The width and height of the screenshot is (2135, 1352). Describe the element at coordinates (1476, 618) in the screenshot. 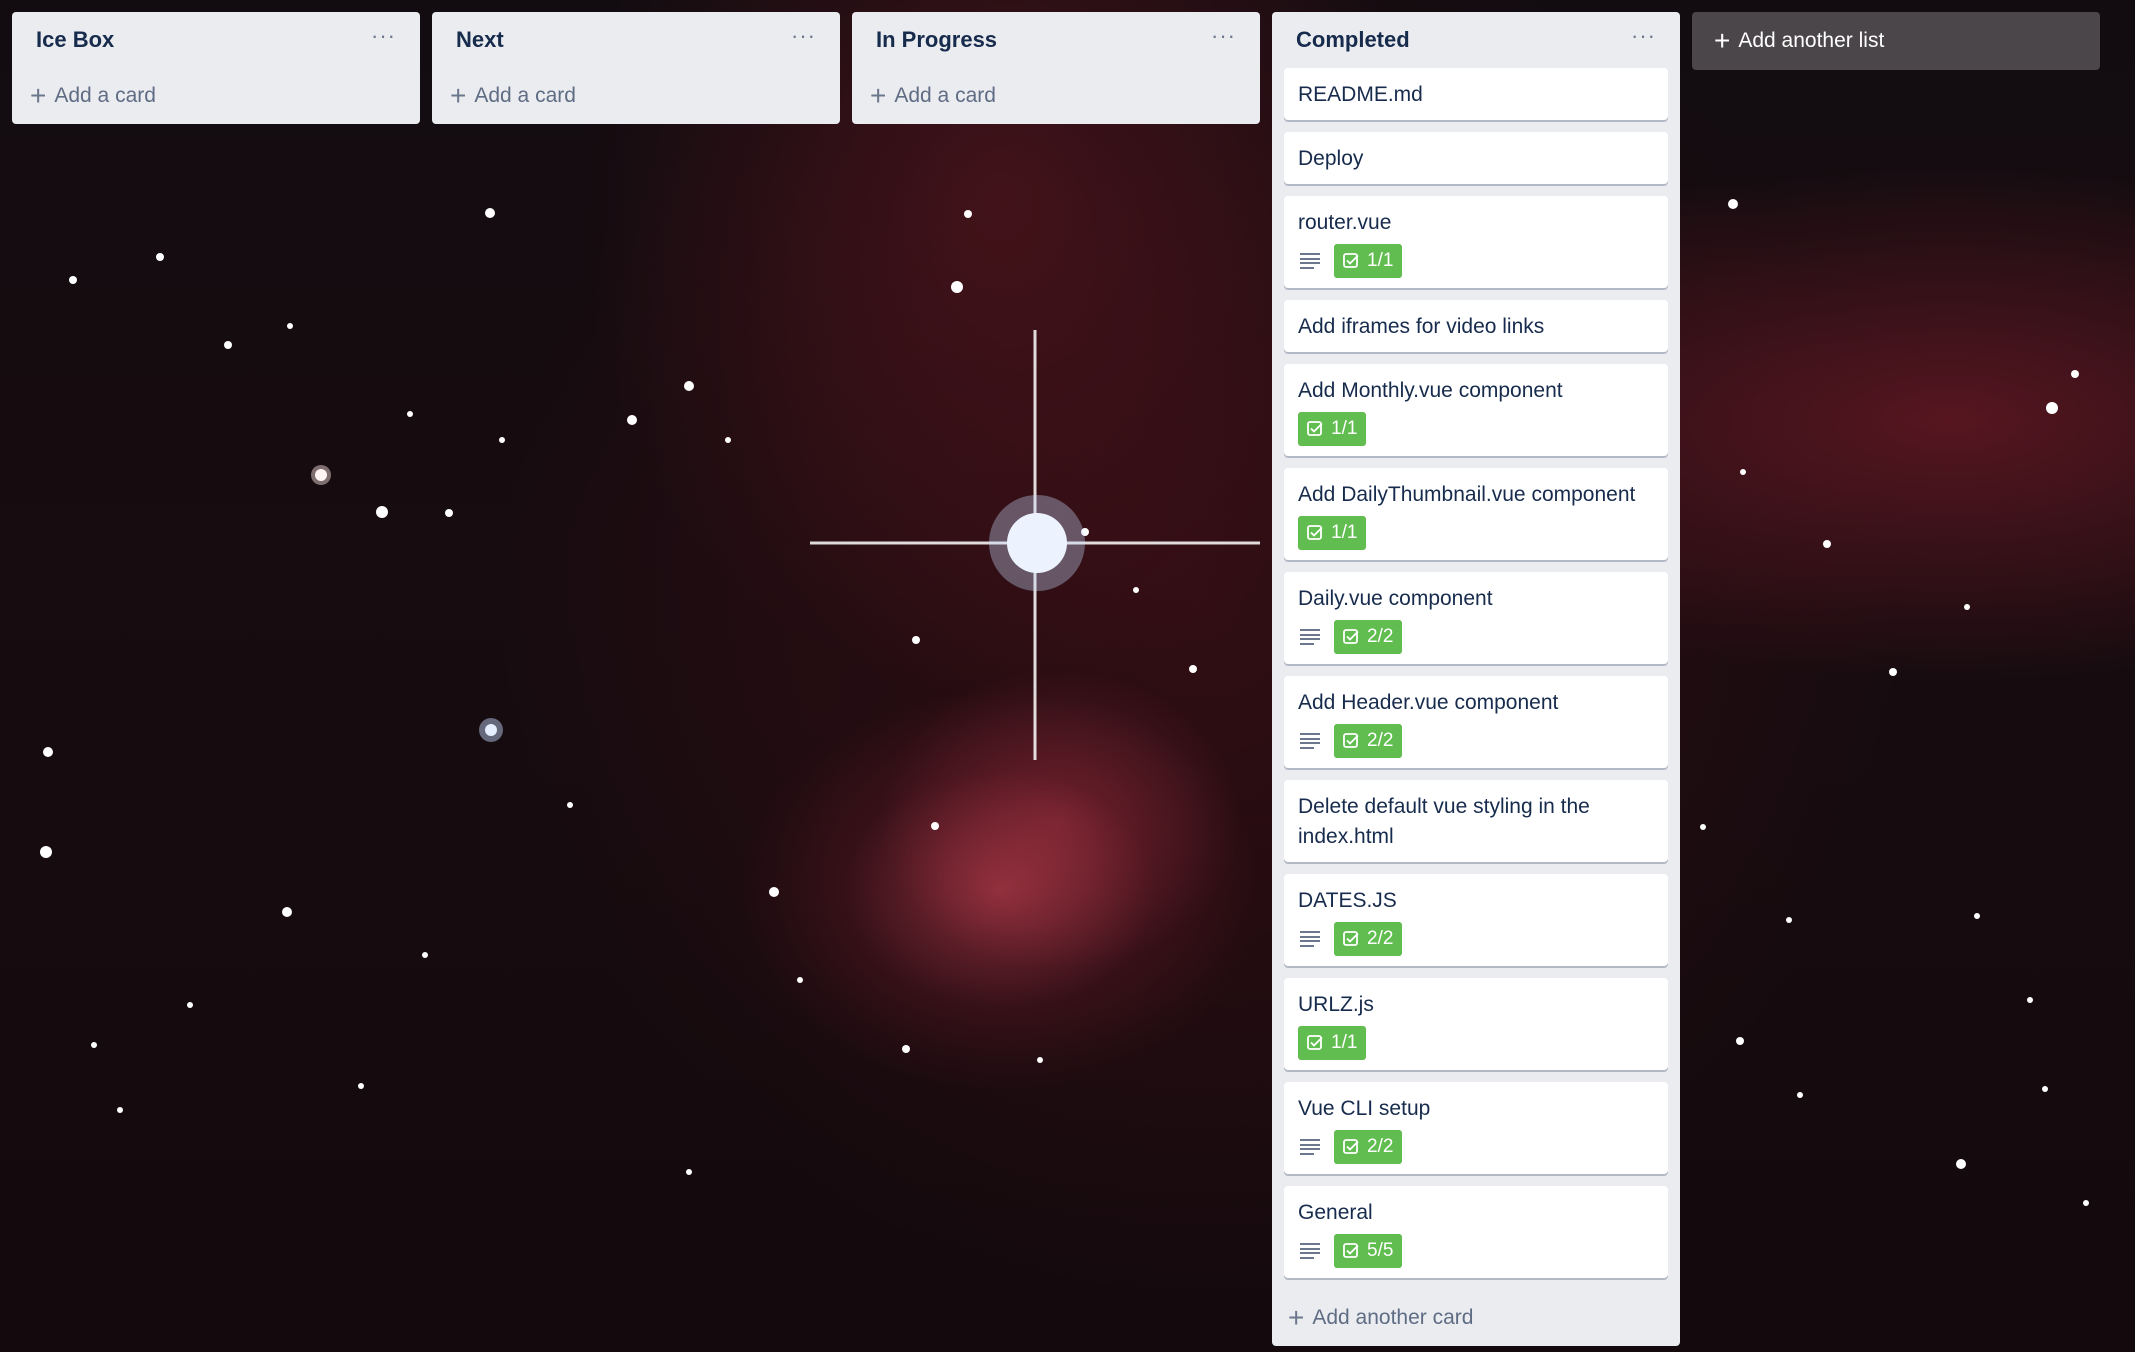

I see `card: Daily.vue component 2/2` at that location.